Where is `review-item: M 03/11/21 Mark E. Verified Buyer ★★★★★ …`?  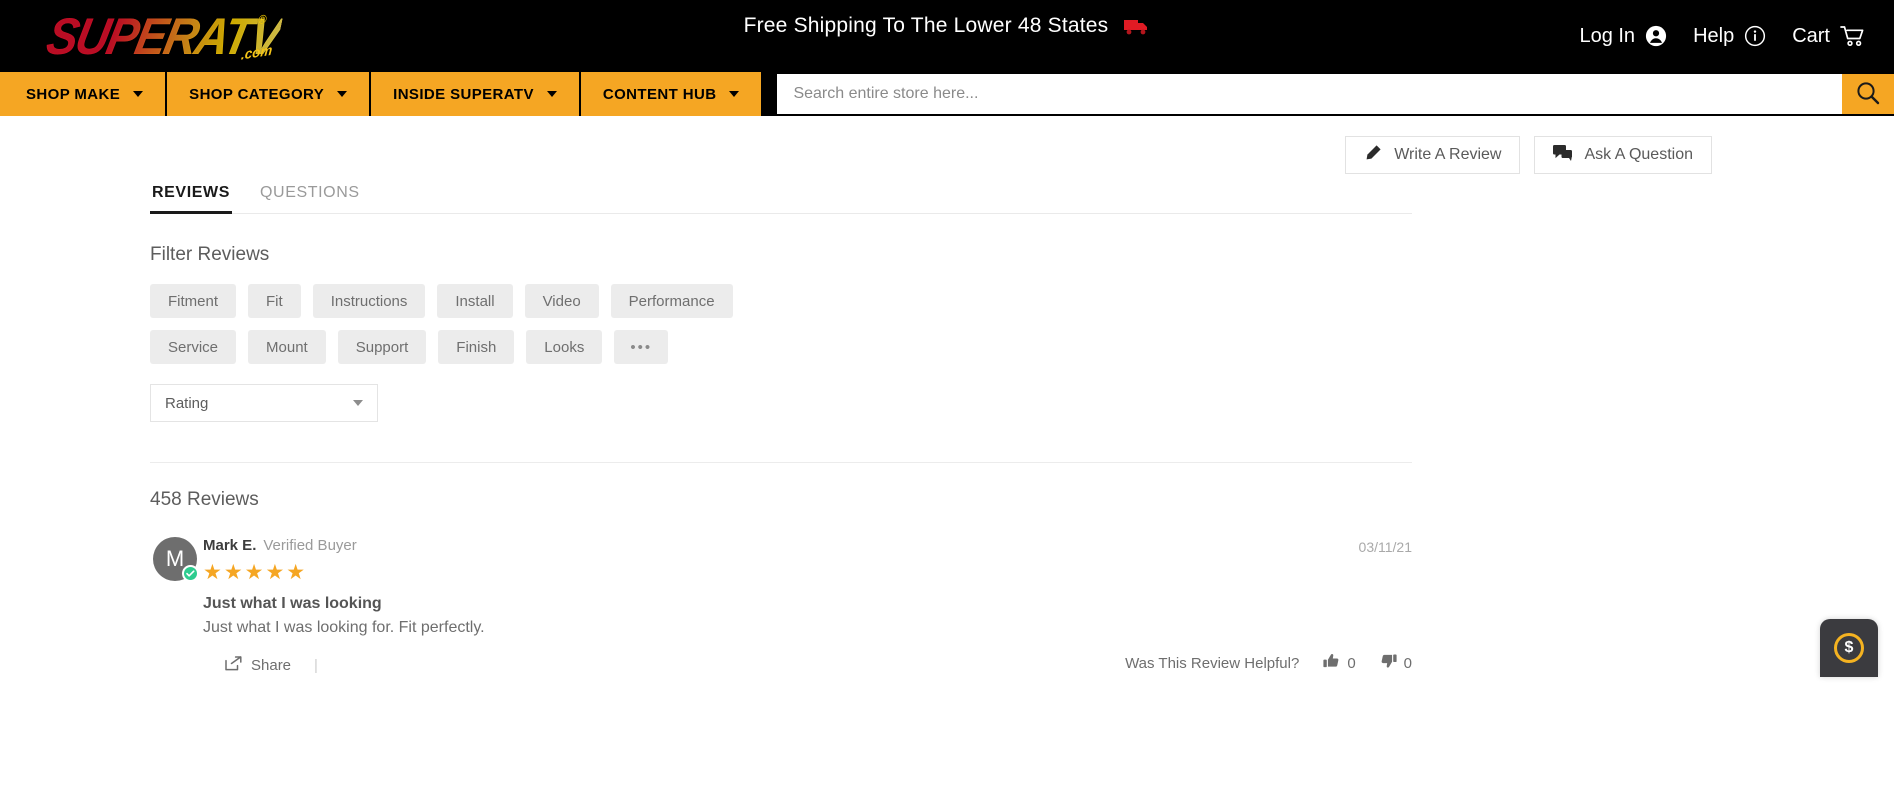
review-item: M 03/11/21 Mark E. Verified Buyer ★★★★★ … is located at coordinates (781, 607).